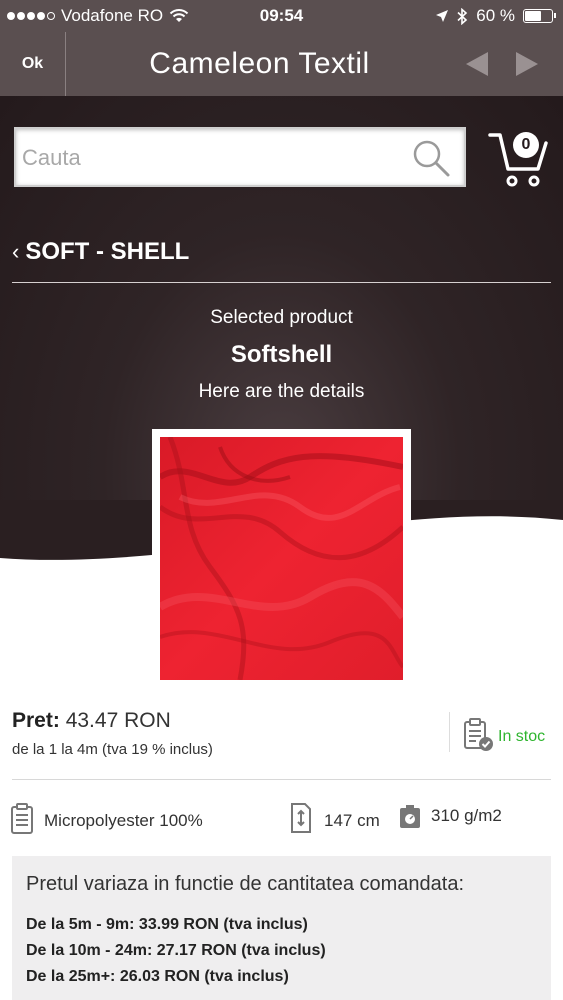 The width and height of the screenshot is (563, 1000). Describe the element at coordinates (442, 16) in the screenshot. I see `location-arrow-icon` at that location.